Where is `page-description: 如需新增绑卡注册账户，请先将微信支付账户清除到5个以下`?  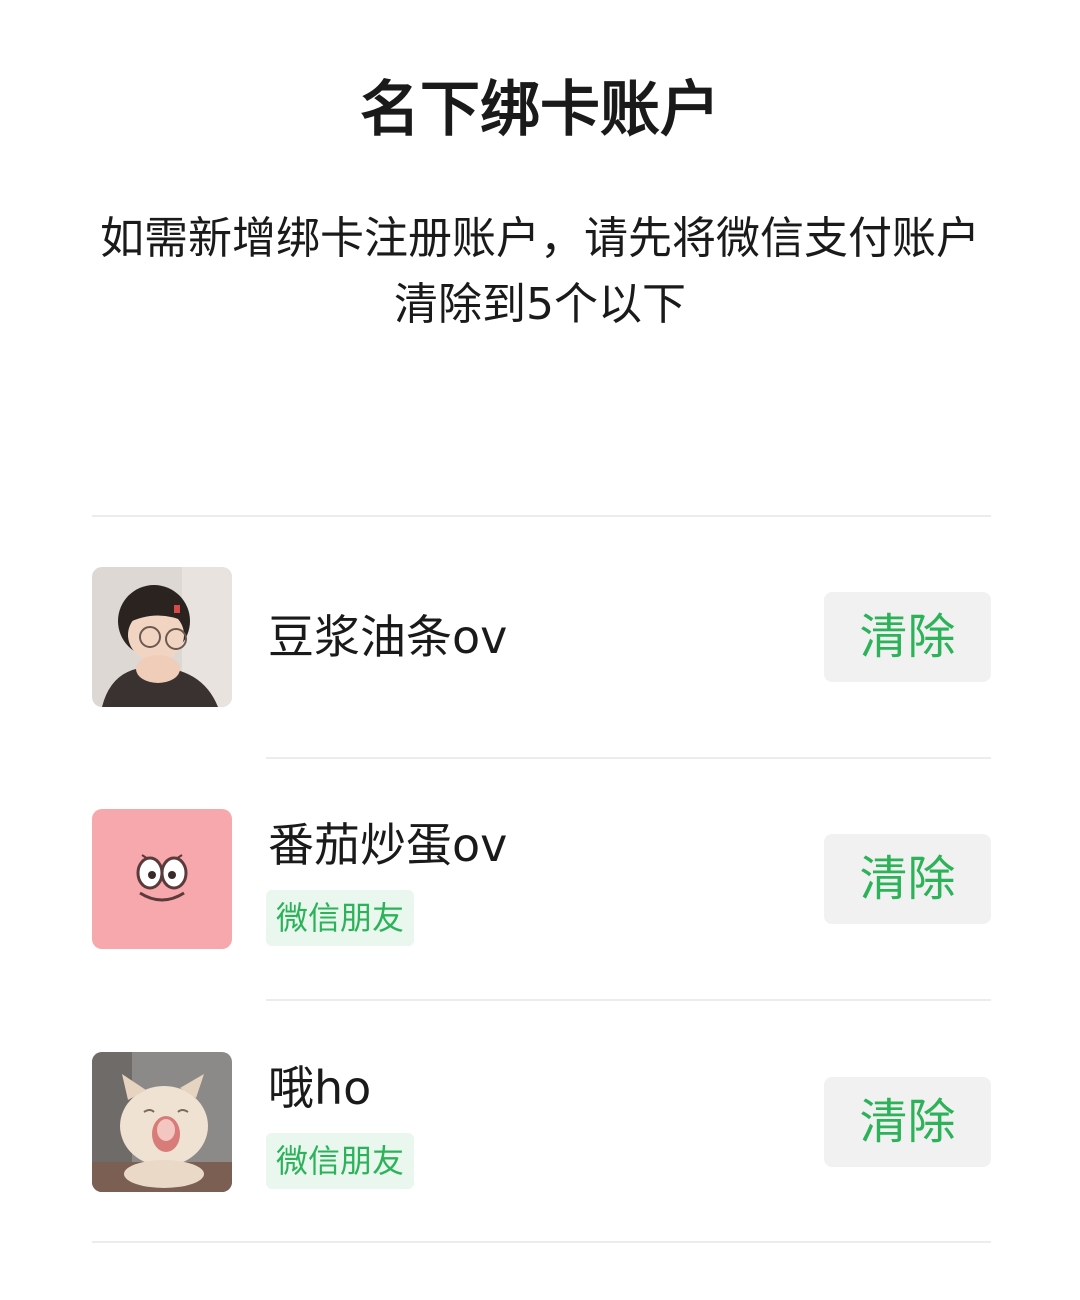 page-description: 如需新增绑卡注册账户，请先将微信支付账户清除到5个以下 is located at coordinates (540, 271).